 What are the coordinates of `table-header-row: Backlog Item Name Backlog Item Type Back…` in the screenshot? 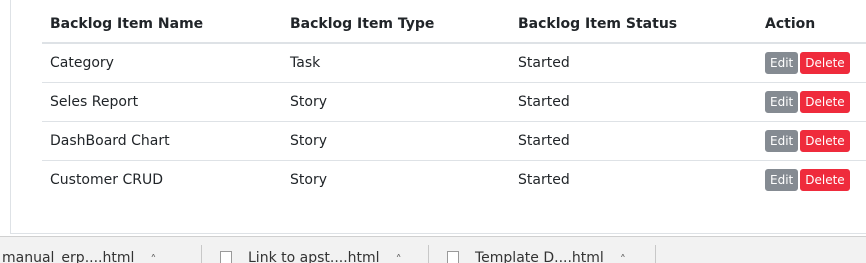 It's located at (454, 24).